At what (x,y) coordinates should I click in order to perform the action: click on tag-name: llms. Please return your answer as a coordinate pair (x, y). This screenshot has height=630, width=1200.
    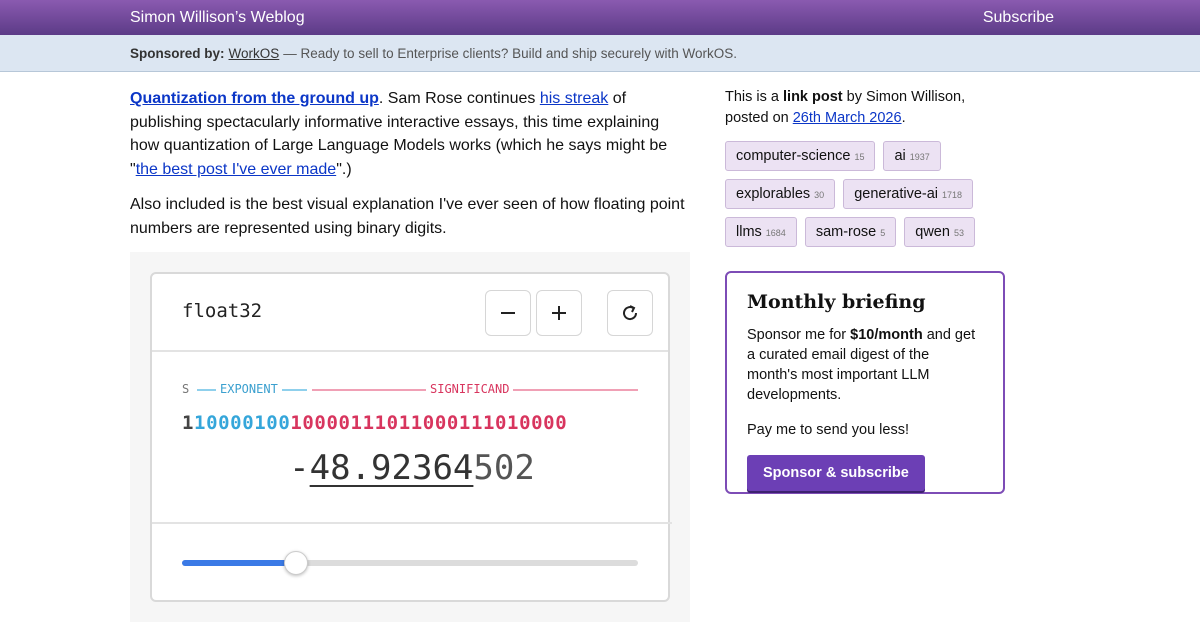
    Looking at the image, I should click on (749, 232).